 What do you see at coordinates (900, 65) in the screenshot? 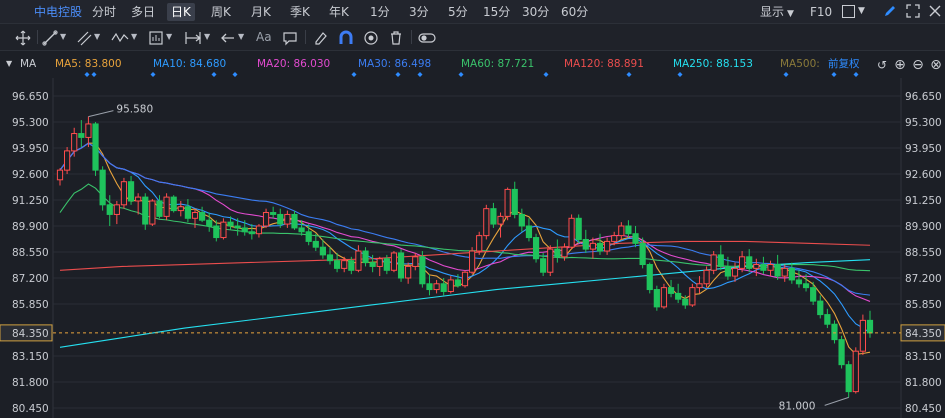
I see `add-icon: ⊕` at bounding box center [900, 65].